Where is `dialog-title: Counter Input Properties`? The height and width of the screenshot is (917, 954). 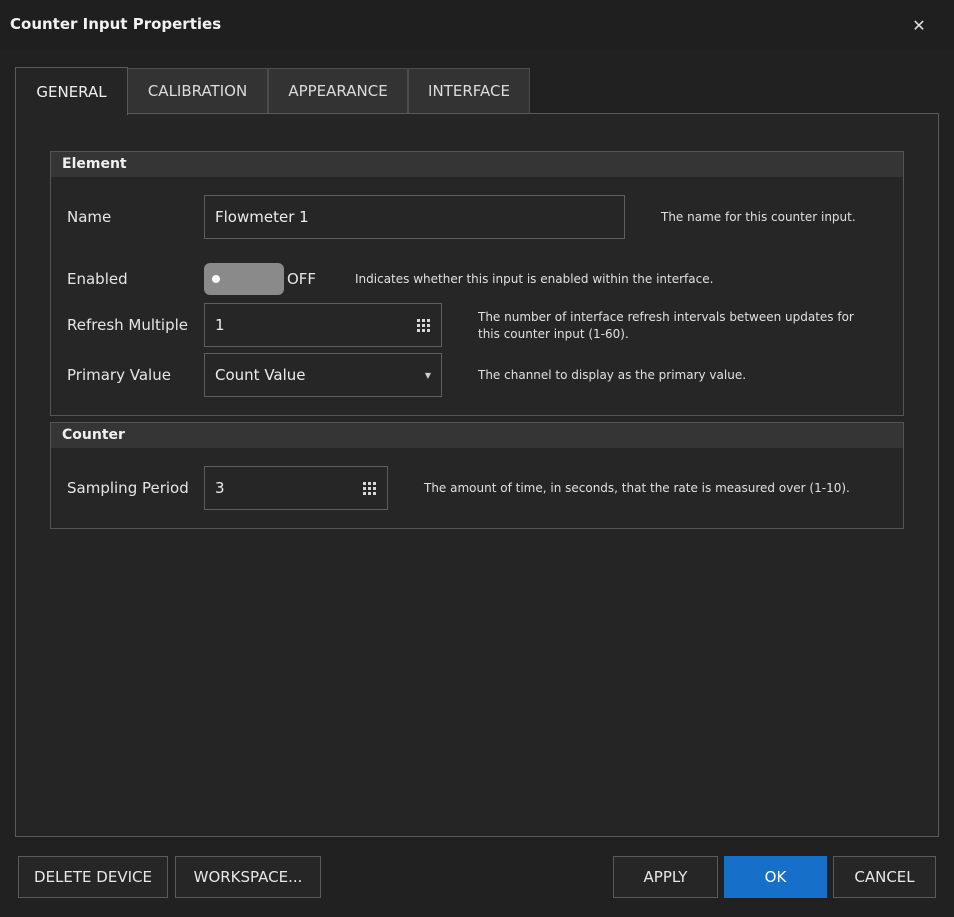
dialog-title: Counter Input Properties is located at coordinates (116, 24).